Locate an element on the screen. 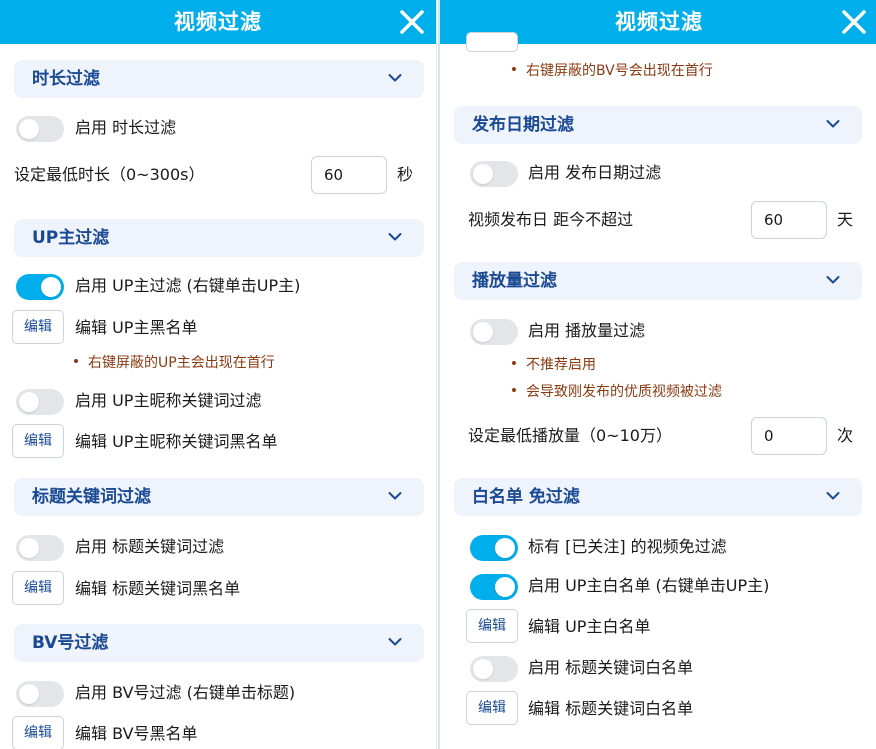 Image resolution: width=876 pixels, height=749 pixels. edit-label: 编辑 UP主昵称关键词黑名单 is located at coordinates (176, 441).